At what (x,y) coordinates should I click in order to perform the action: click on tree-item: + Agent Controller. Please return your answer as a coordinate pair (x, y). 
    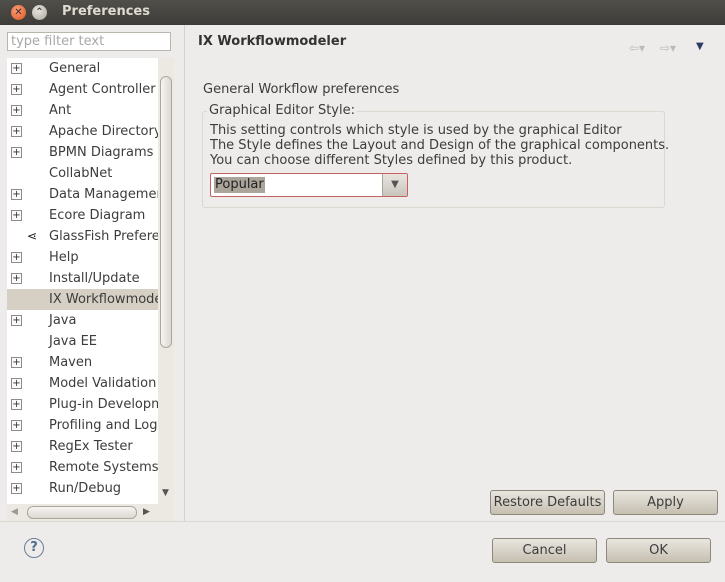
    Looking at the image, I should click on (82, 89).